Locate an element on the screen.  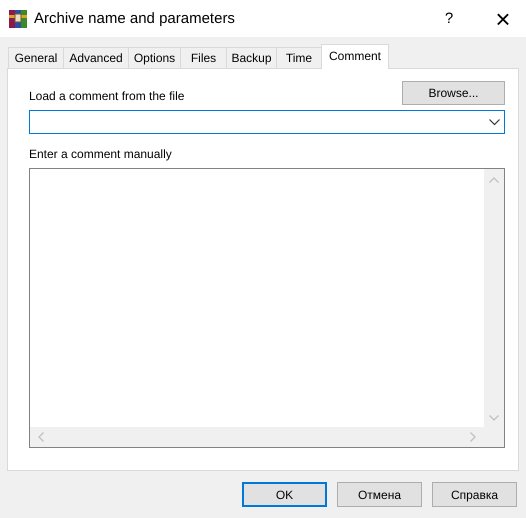
chevron-right-icon is located at coordinates (473, 437).